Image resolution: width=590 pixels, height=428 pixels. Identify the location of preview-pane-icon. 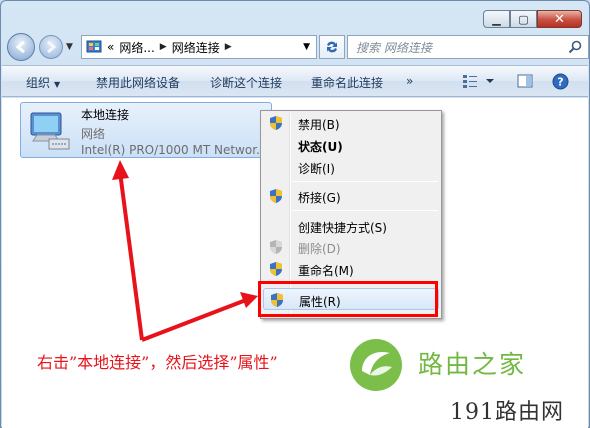
(525, 81).